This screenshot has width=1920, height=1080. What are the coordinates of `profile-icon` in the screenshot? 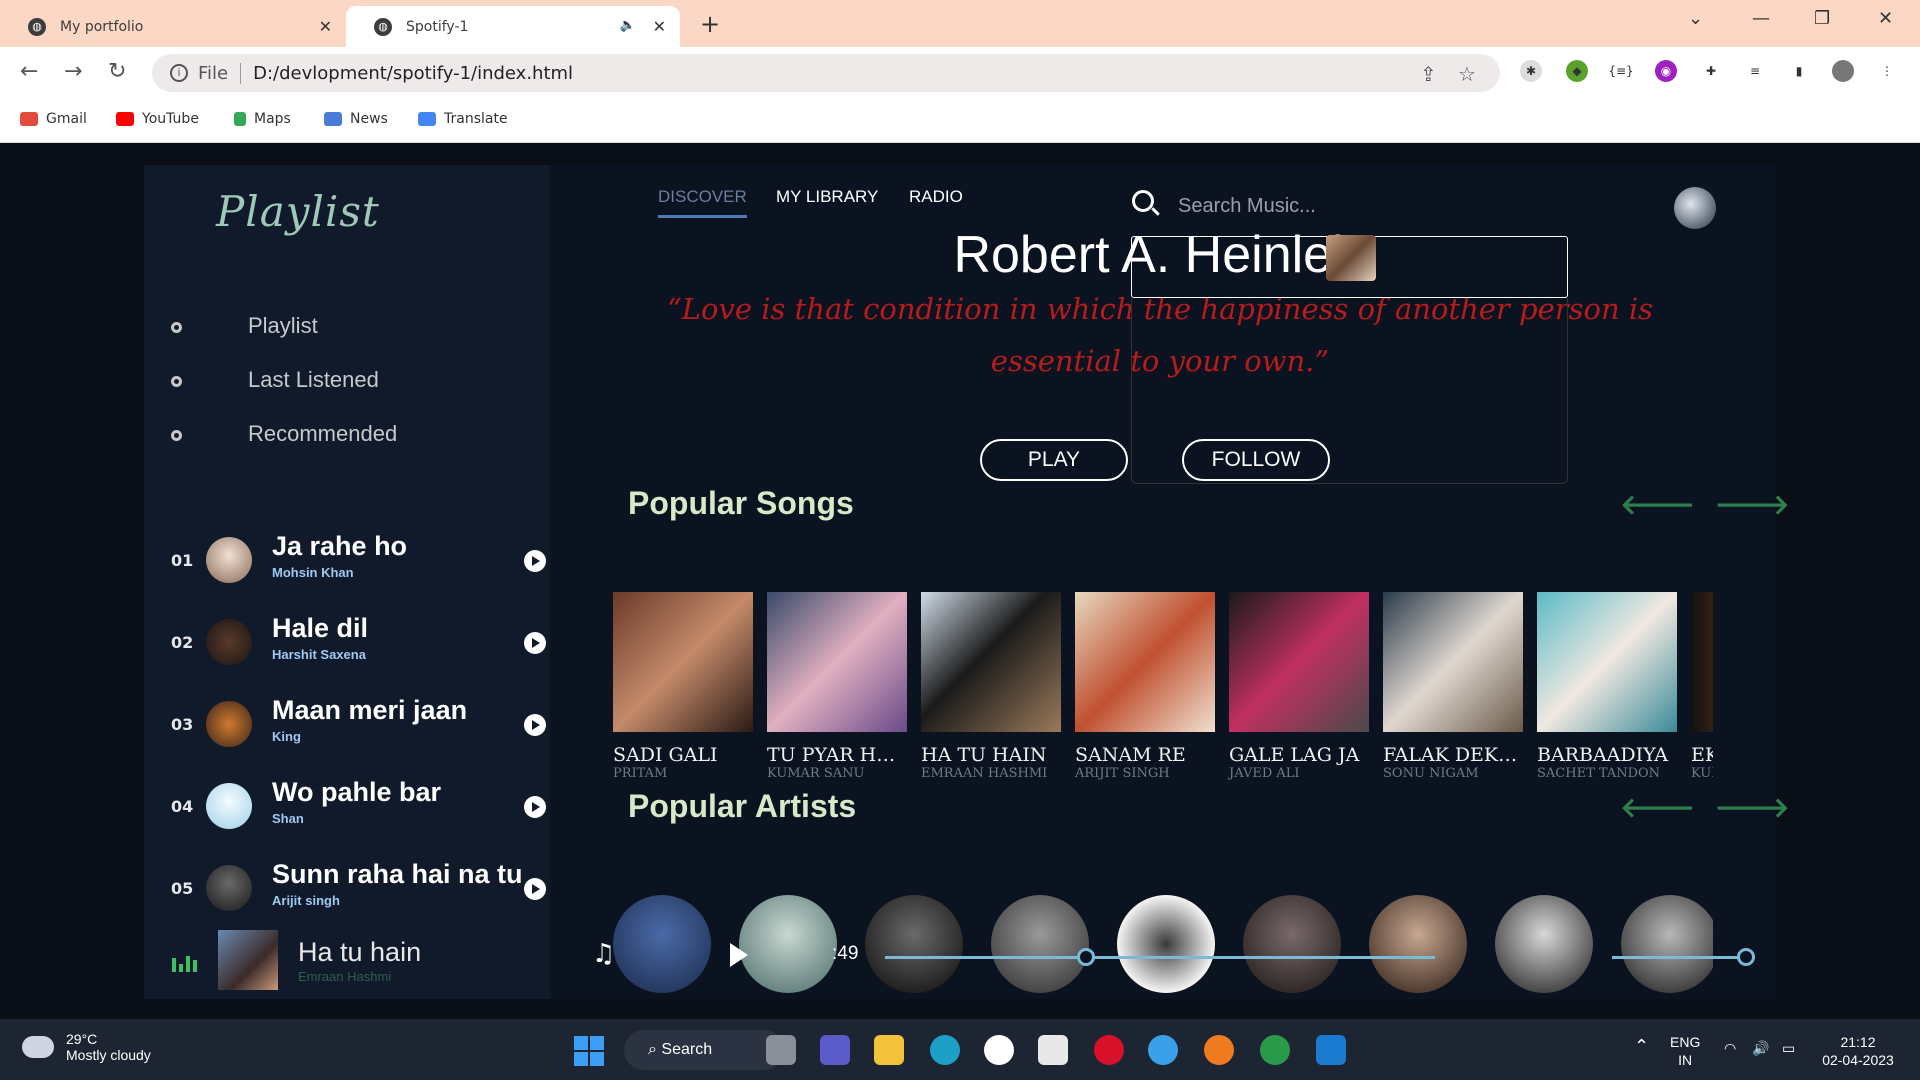 It's located at (1843, 71).